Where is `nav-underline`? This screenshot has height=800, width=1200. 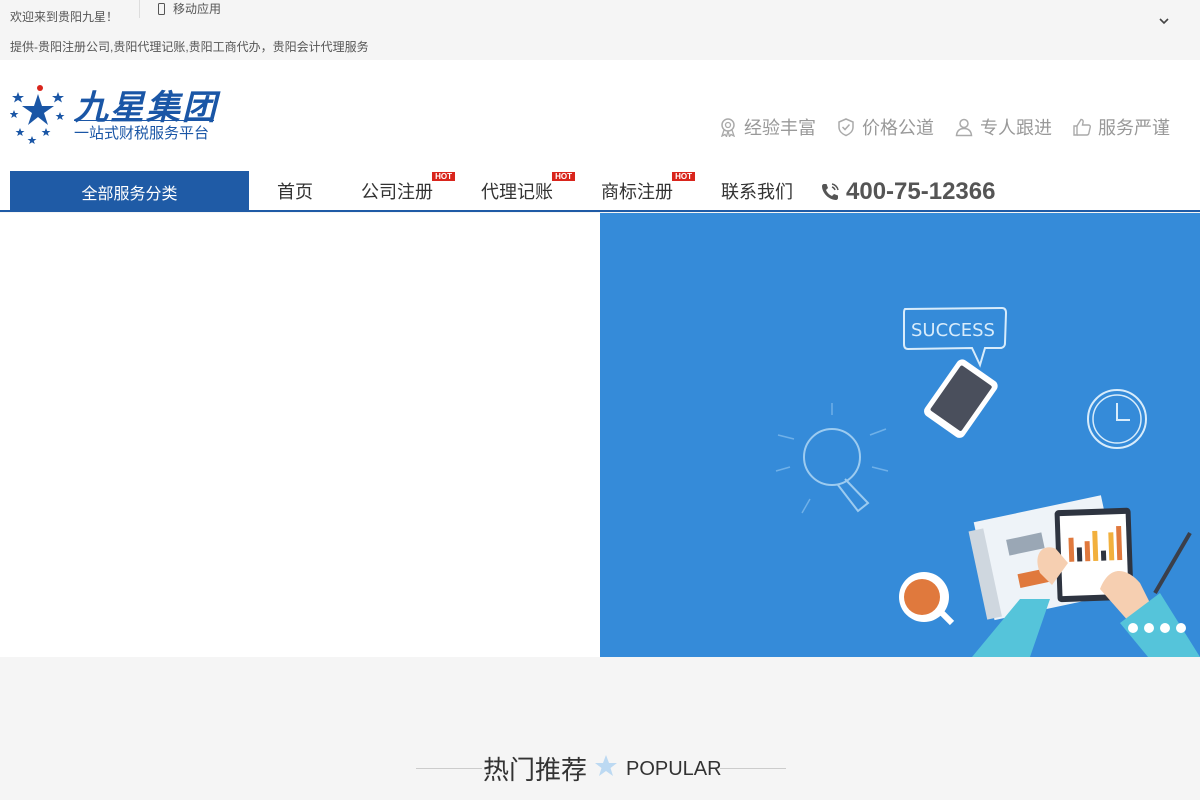
nav-underline is located at coordinates (600, 211).